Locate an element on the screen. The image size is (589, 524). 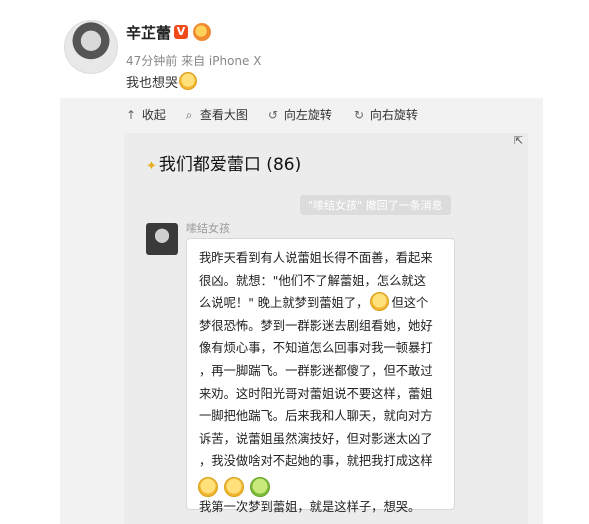
crying-emoji-icon is located at coordinates (188, 81).